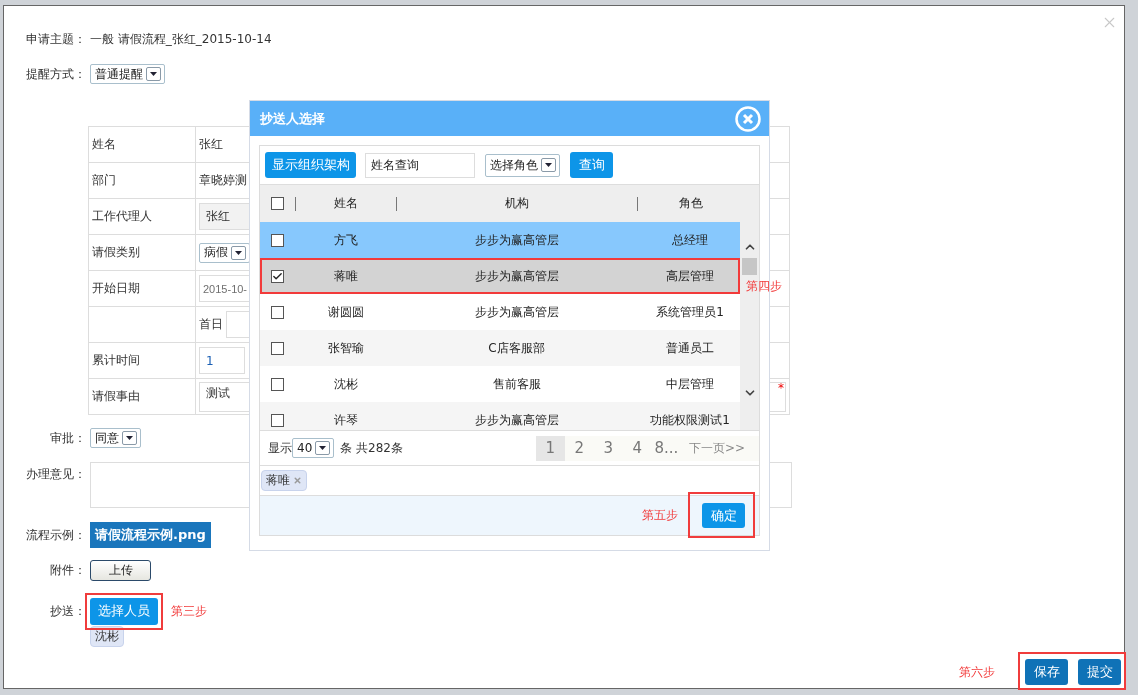 This screenshot has width=1138, height=695. What do you see at coordinates (690, 420) in the screenshot?
I see `table-cell: 功能权限测试1` at bounding box center [690, 420].